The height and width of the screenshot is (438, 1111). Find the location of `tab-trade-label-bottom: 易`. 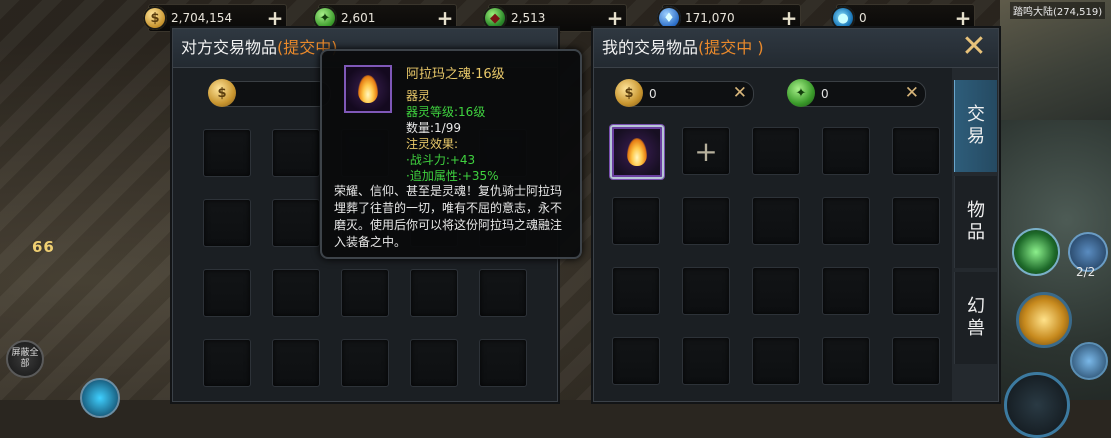

tab-trade-label-bottom: 易 is located at coordinates (976, 136).